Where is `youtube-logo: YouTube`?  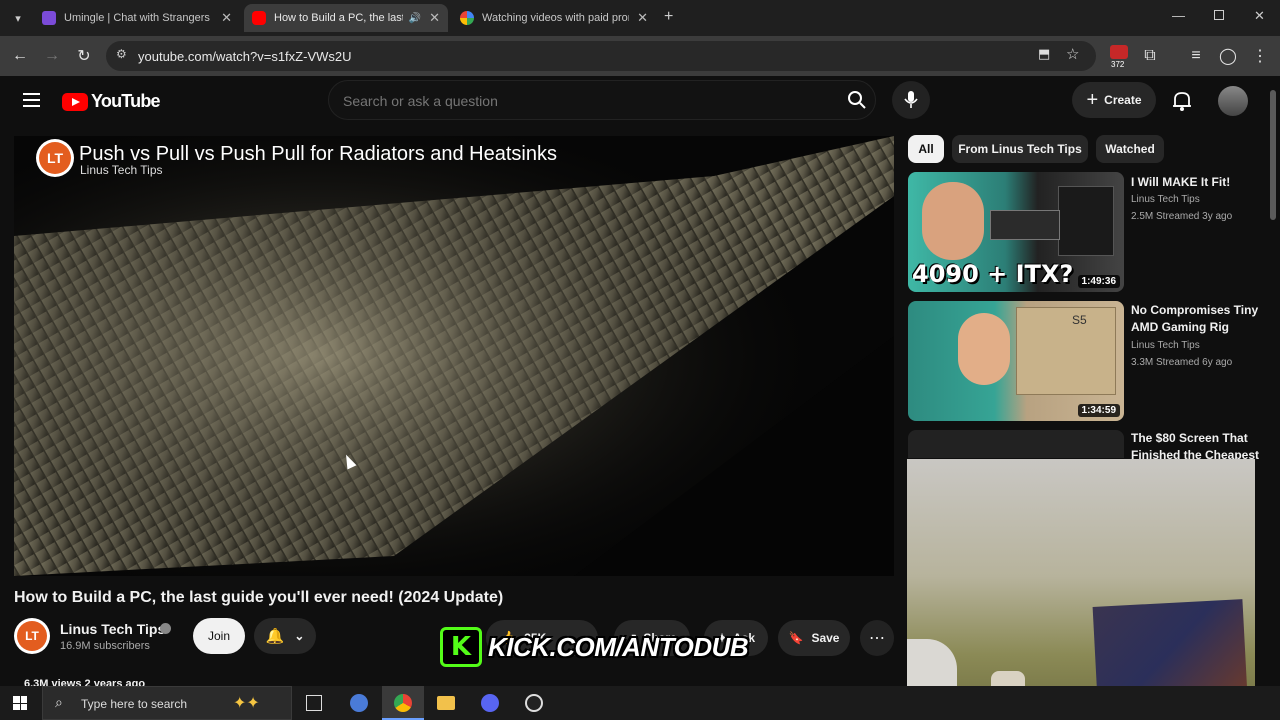
youtube-logo: YouTube is located at coordinates (111, 101).